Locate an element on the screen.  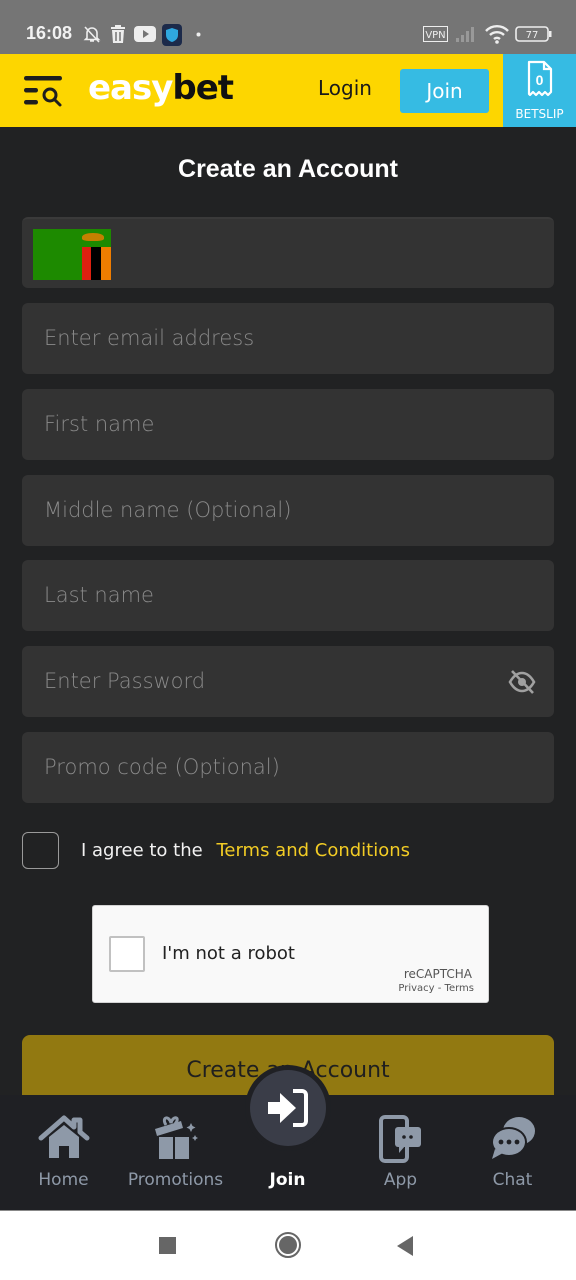
menu-search-icon is located at coordinates (43, 91).